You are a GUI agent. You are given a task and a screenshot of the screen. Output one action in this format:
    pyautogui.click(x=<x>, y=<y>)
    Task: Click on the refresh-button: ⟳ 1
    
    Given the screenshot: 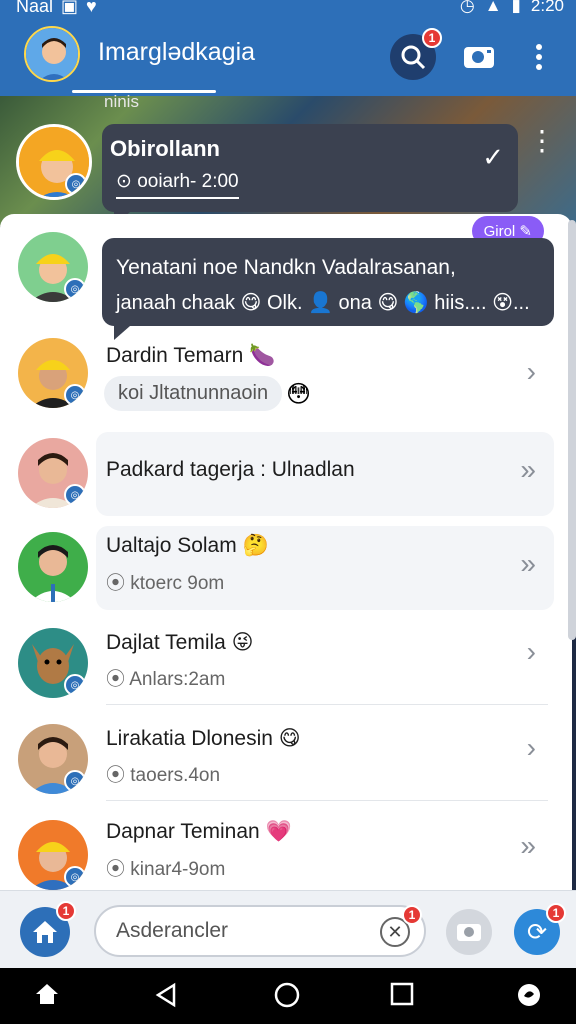 What is the action you would take?
    pyautogui.click(x=540, y=929)
    